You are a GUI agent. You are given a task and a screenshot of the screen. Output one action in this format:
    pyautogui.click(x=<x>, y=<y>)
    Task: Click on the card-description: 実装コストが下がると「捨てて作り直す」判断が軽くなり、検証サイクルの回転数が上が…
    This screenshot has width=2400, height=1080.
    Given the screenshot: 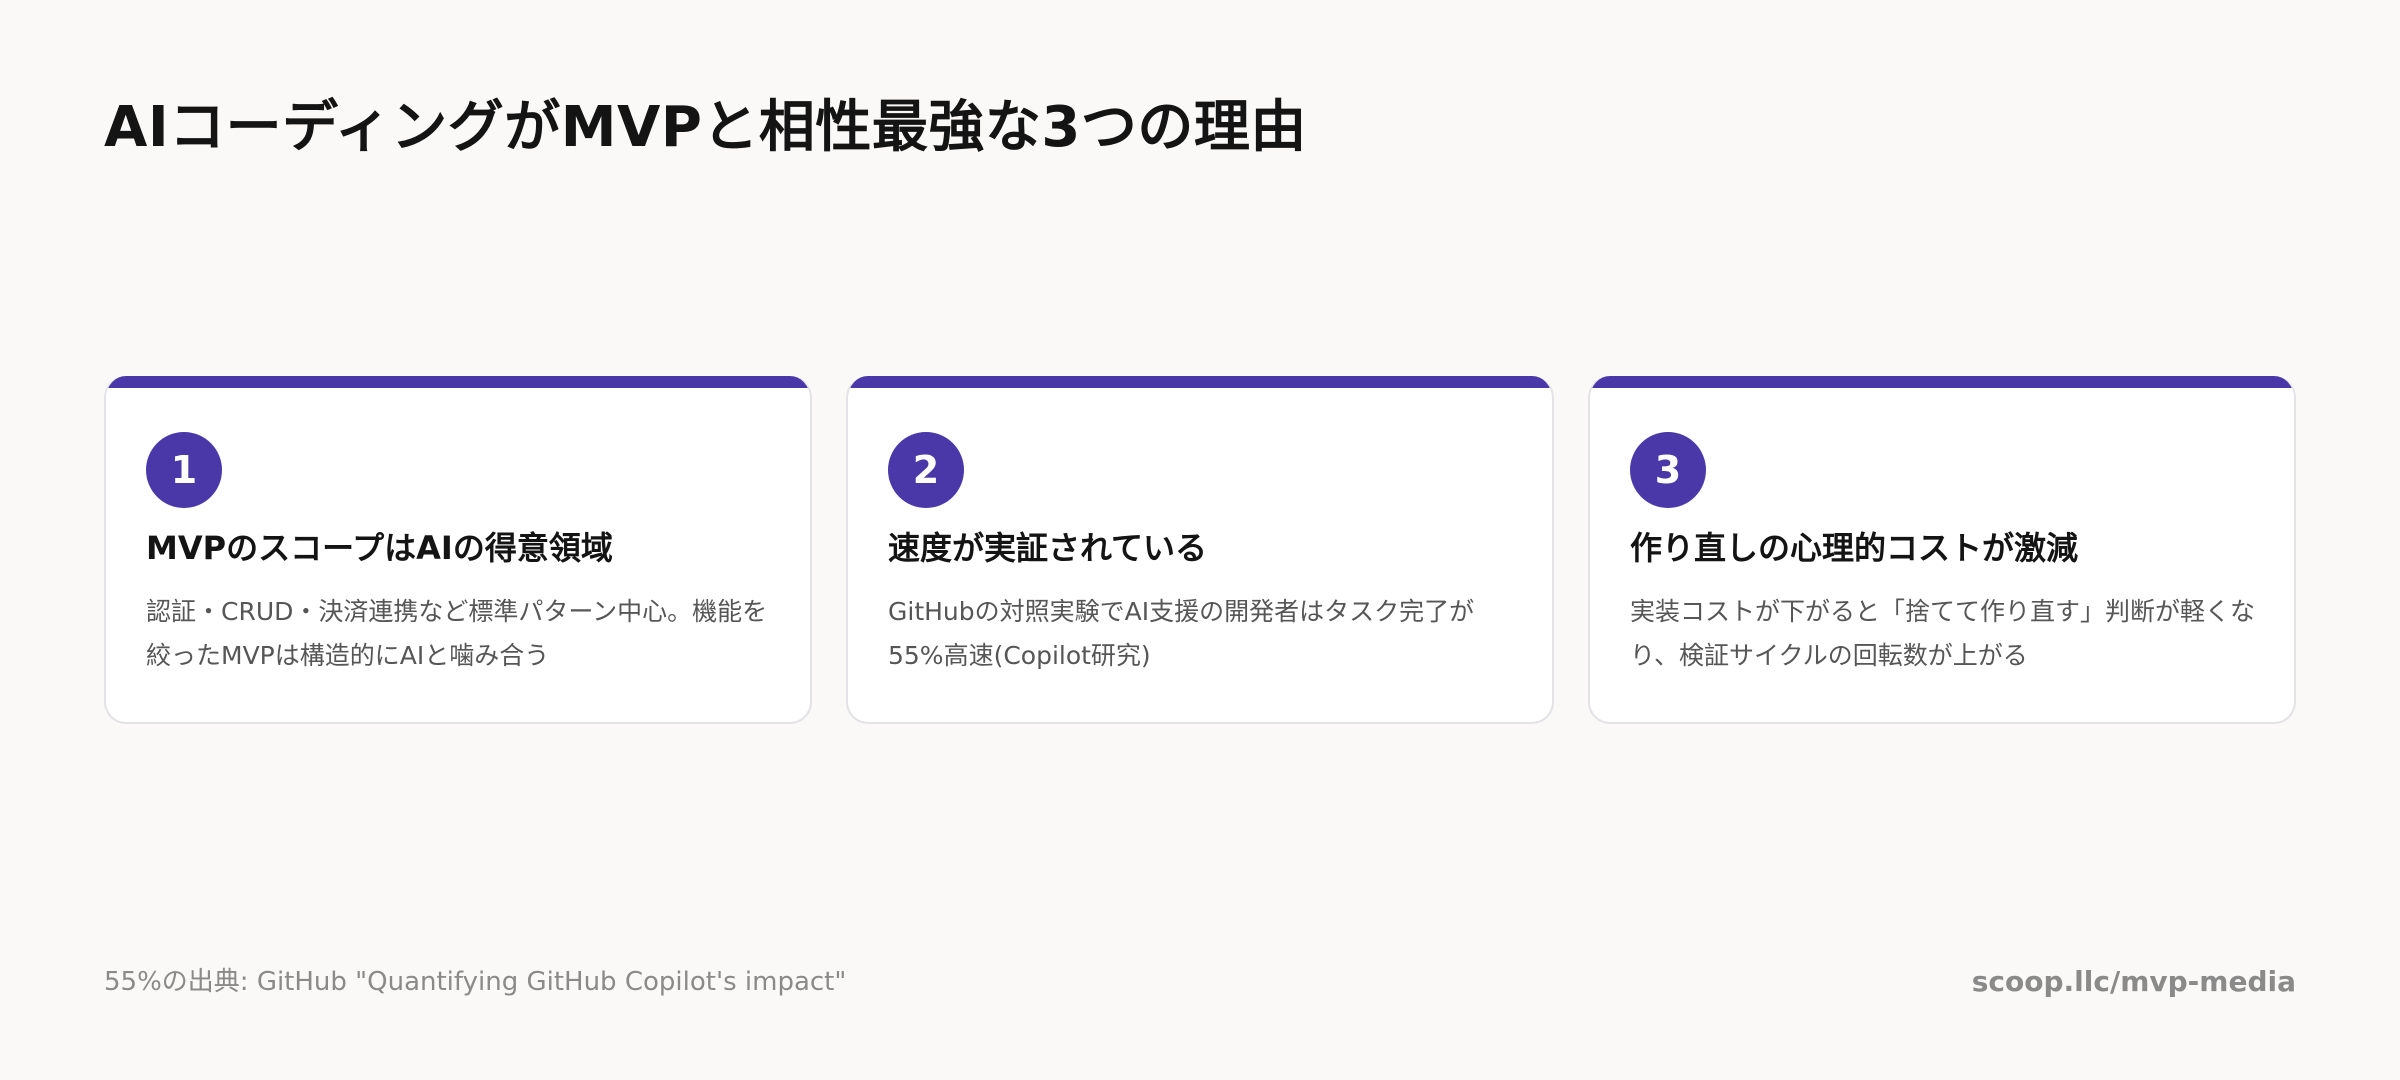 What is the action you would take?
    pyautogui.click(x=1943, y=633)
    